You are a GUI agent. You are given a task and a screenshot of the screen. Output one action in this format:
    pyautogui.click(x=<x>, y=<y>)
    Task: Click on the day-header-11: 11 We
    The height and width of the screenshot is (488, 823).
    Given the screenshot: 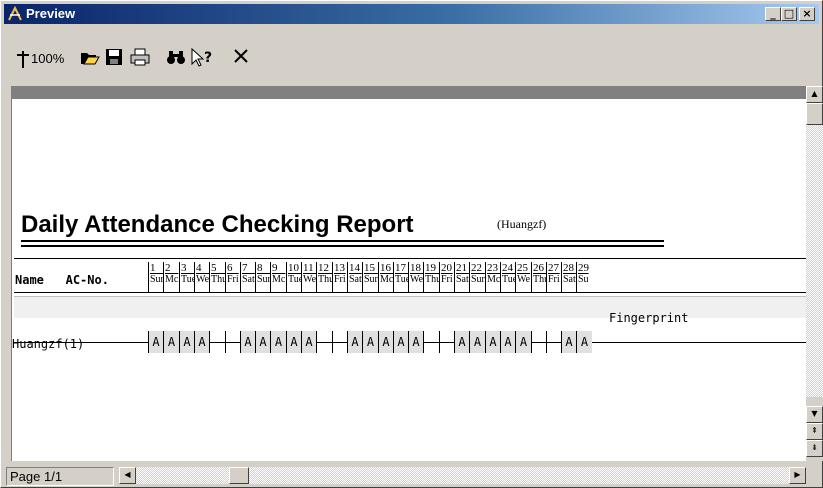 What is the action you would take?
    pyautogui.click(x=308, y=277)
    